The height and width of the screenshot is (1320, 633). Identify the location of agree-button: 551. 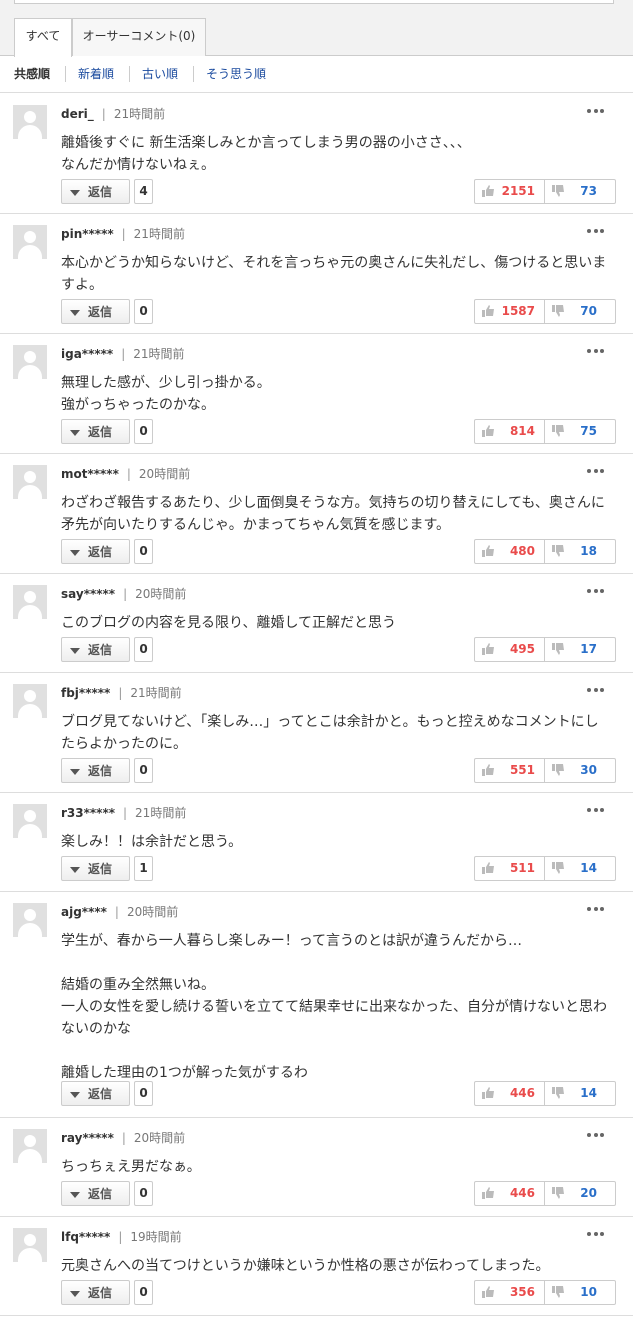
(510, 770).